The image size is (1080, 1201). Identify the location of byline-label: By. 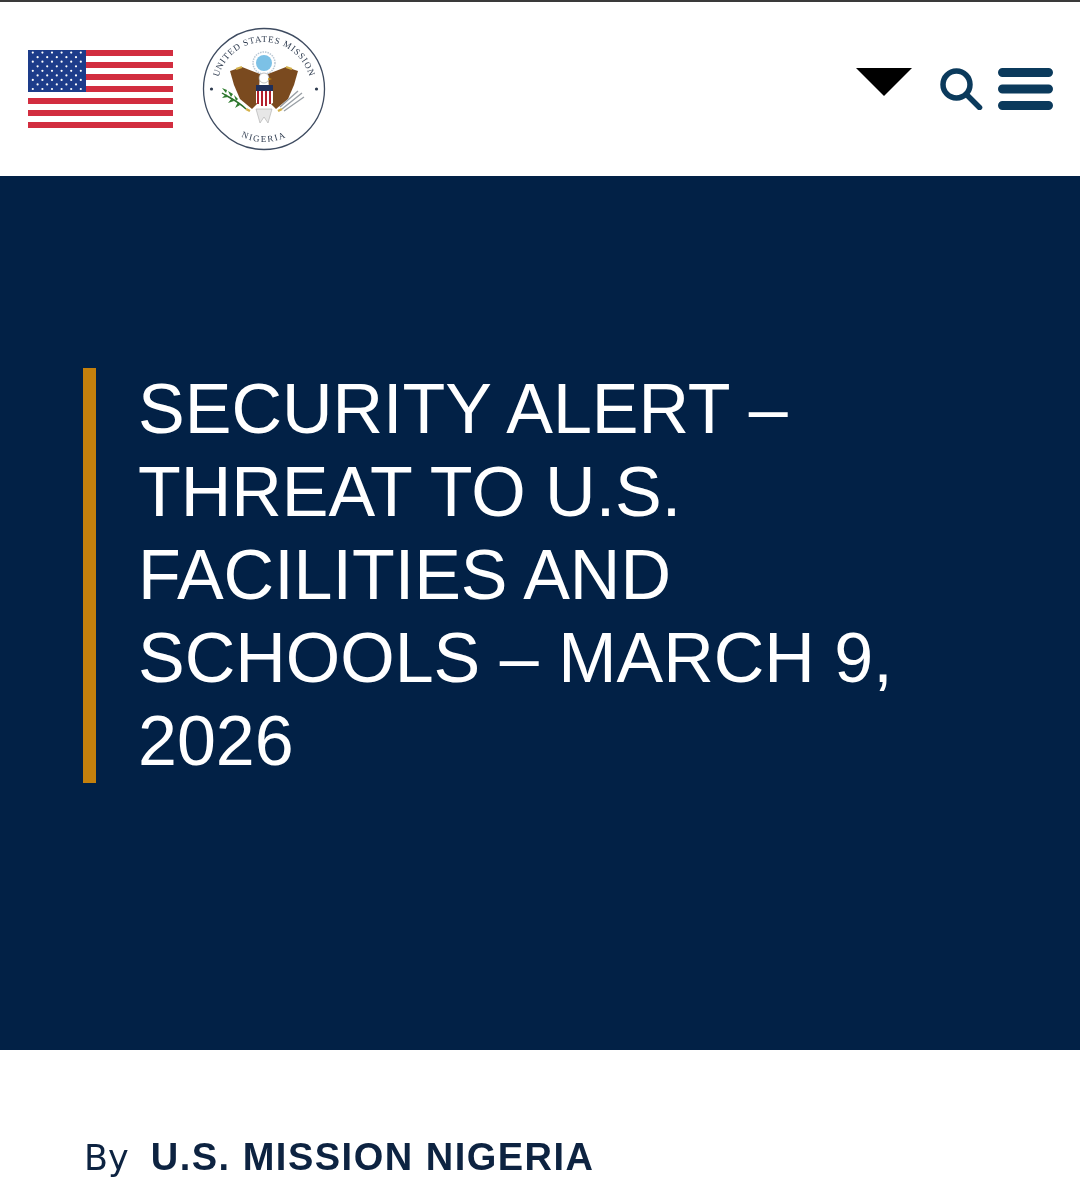
(106, 1158).